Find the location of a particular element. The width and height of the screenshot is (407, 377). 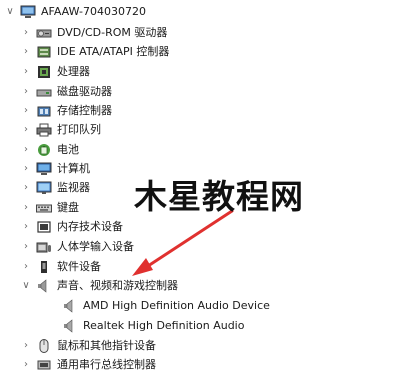

device-label: Realtek High Definition Audio is located at coordinates (164, 325).